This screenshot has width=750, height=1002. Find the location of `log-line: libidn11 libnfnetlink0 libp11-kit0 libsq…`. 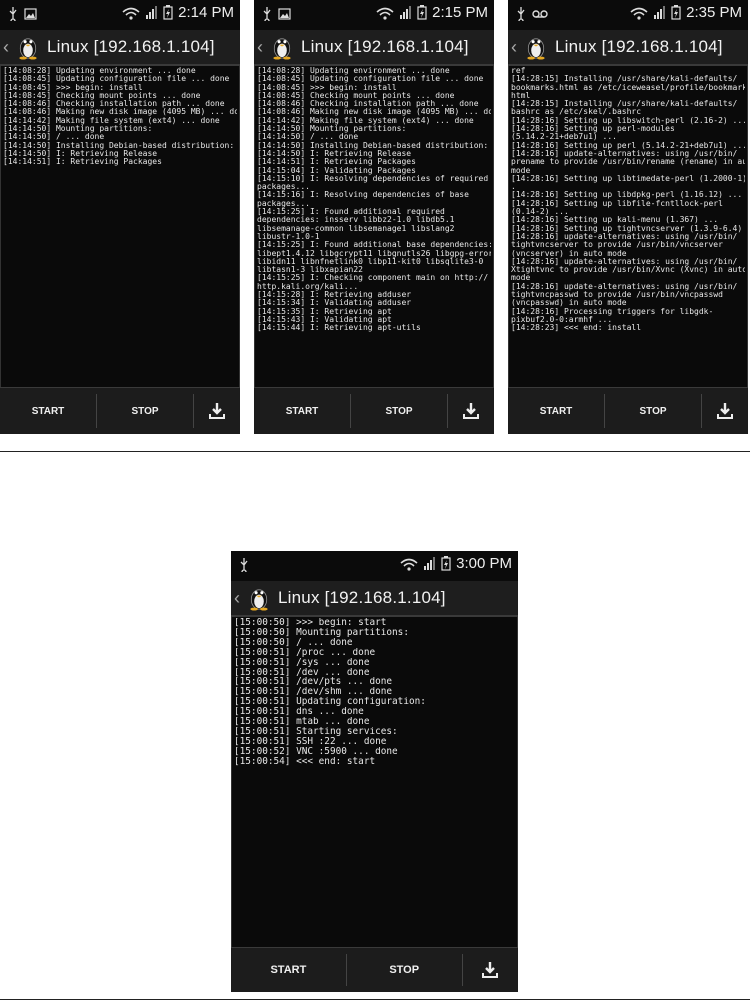

log-line: libidn11 libnfnetlink0 libp11-kit0 libsq… is located at coordinates (370, 261).